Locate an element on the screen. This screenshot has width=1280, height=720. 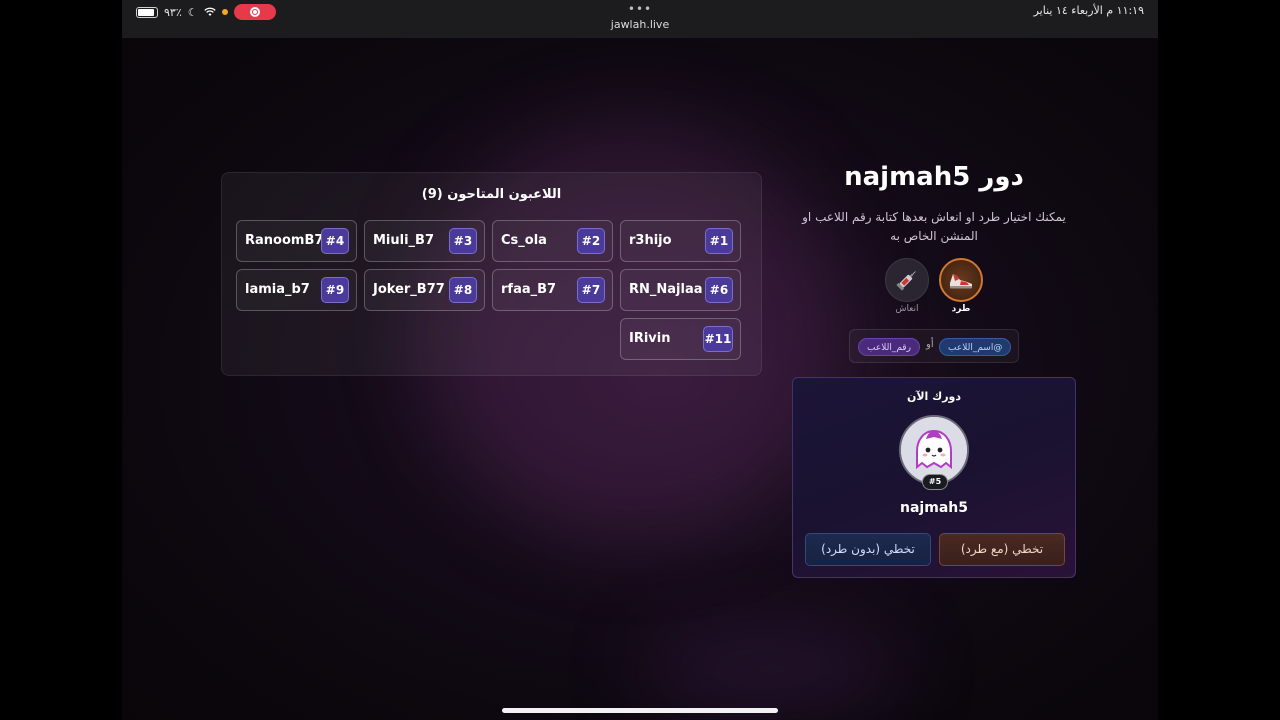
player-card: lamia_b7 #9 is located at coordinates (296, 290).